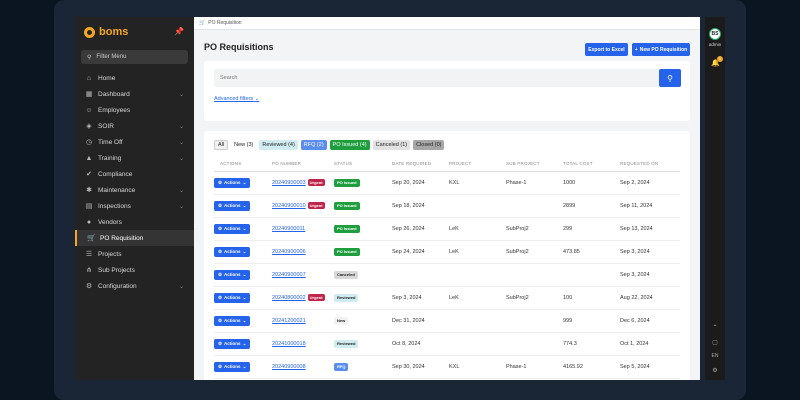 The width and height of the screenshot is (800, 400). What do you see at coordinates (289, 367) in the screenshot?
I see `po-number-link: 20240900008` at bounding box center [289, 367].